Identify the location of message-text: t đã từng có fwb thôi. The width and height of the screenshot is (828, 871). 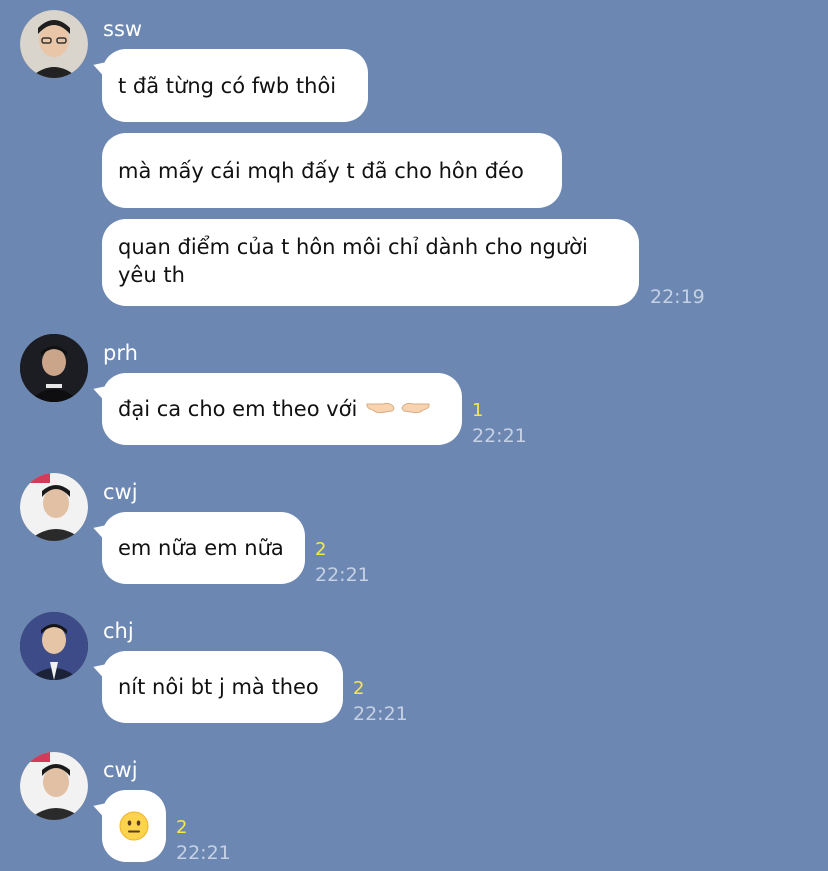
(227, 85).